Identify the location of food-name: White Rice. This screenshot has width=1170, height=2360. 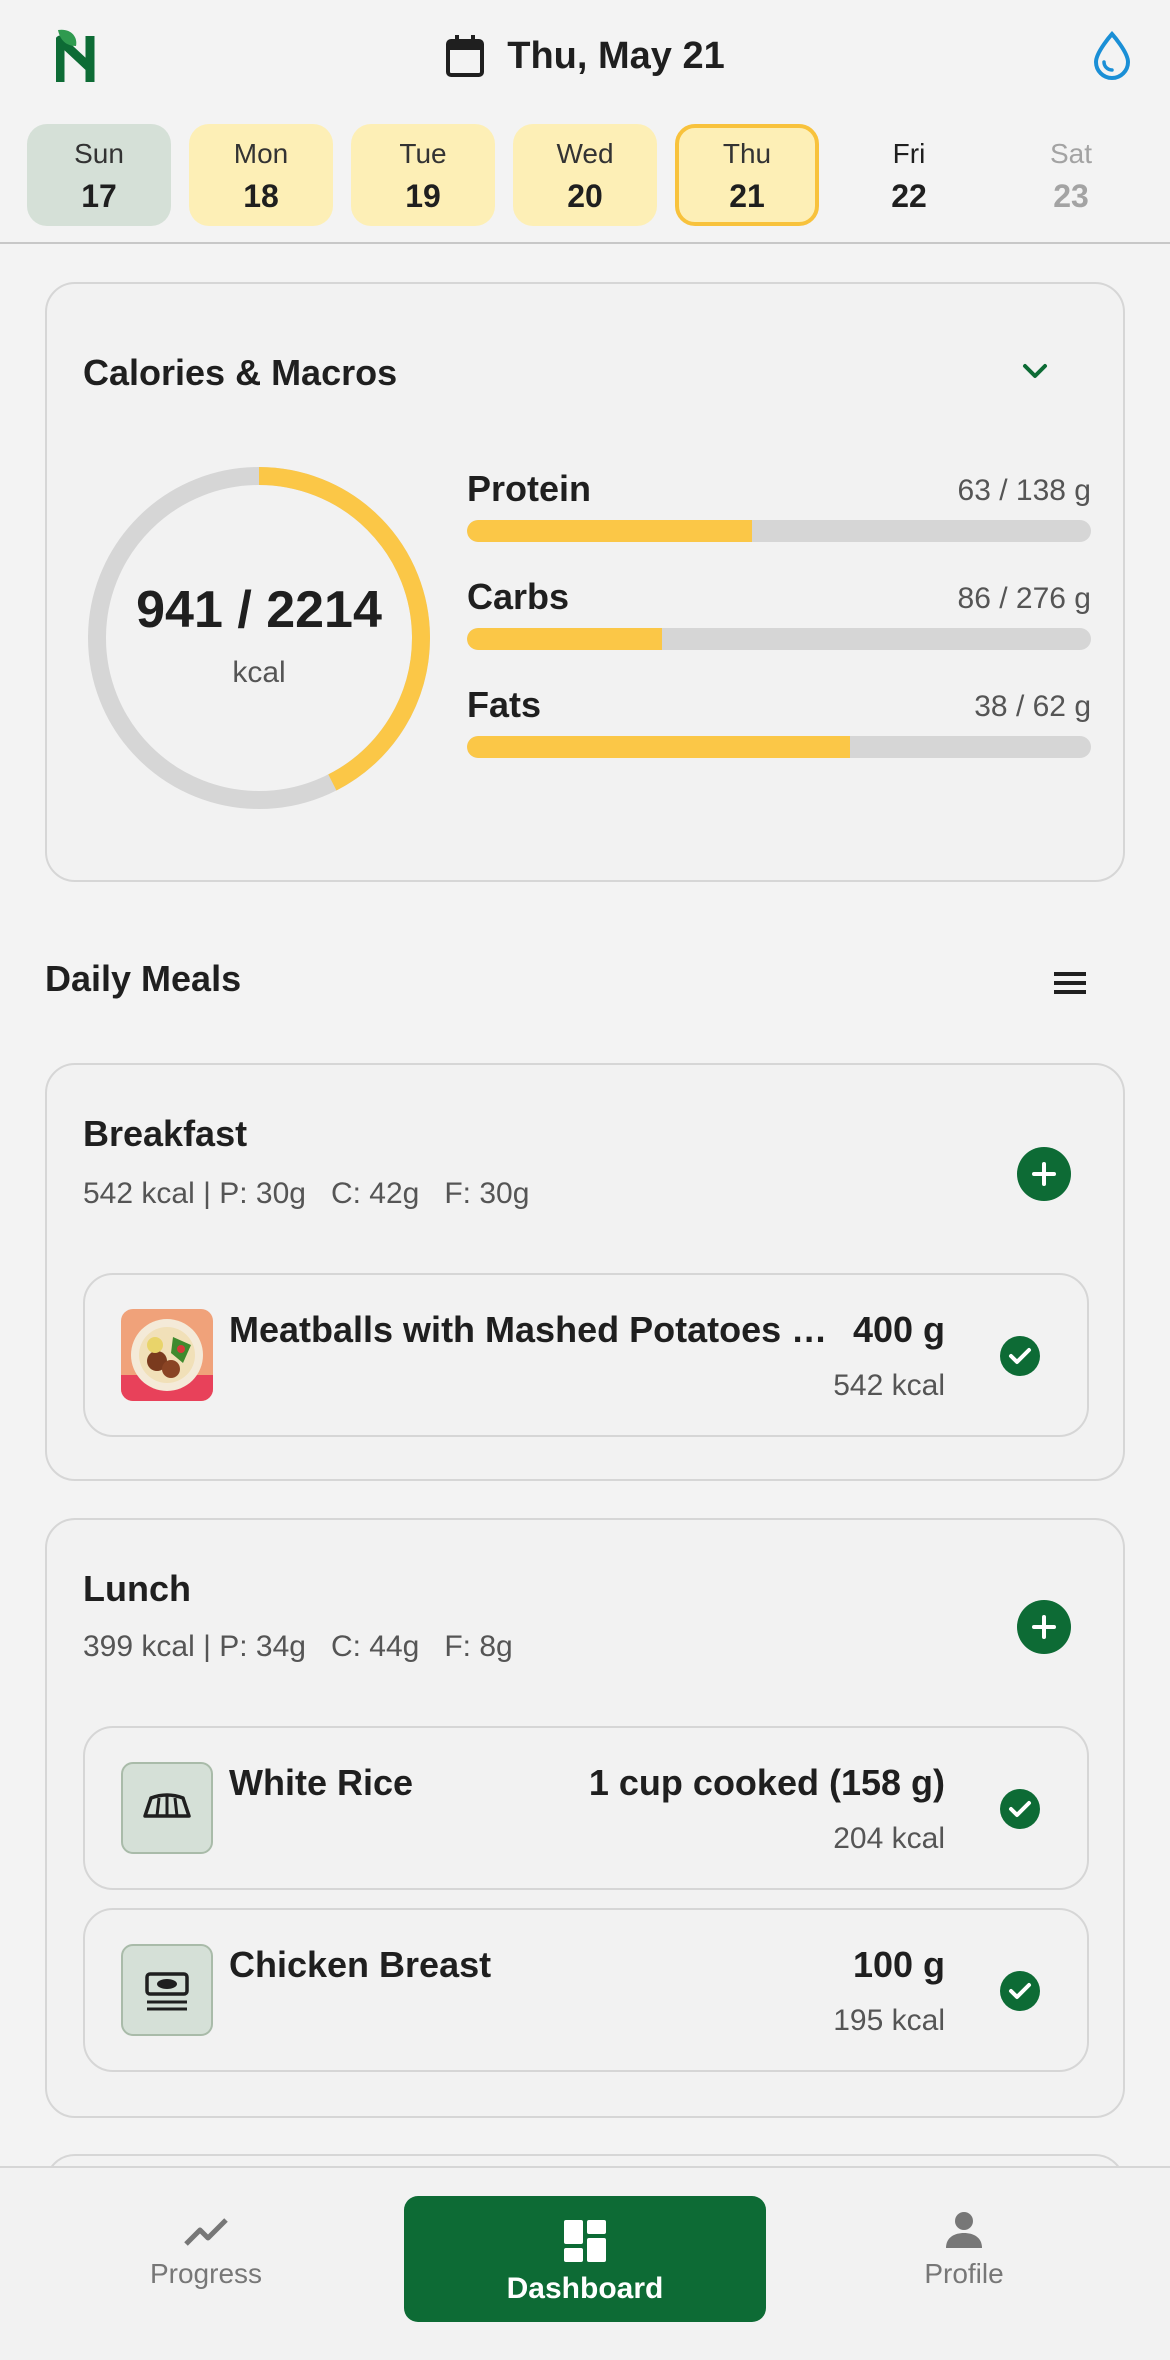
(321, 1782).